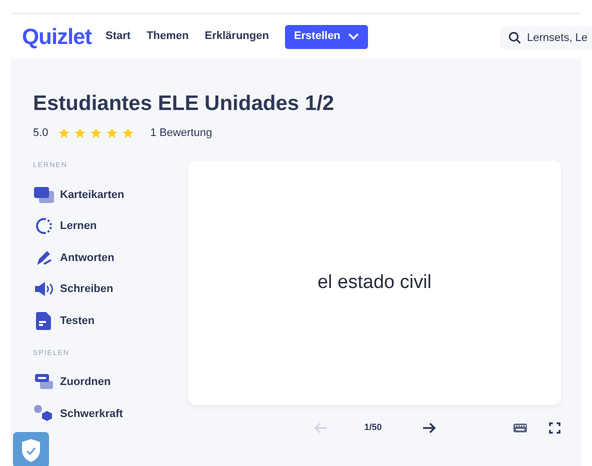 The image size is (592, 466). I want to click on set-title: Estudiantes ELE Unidades 1/2, so click(184, 104).